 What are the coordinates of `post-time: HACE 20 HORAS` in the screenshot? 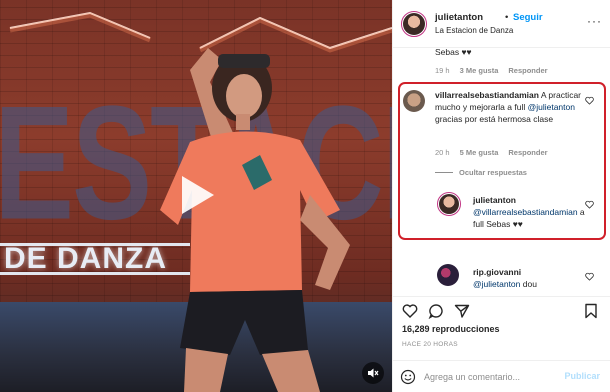 It's located at (430, 344).